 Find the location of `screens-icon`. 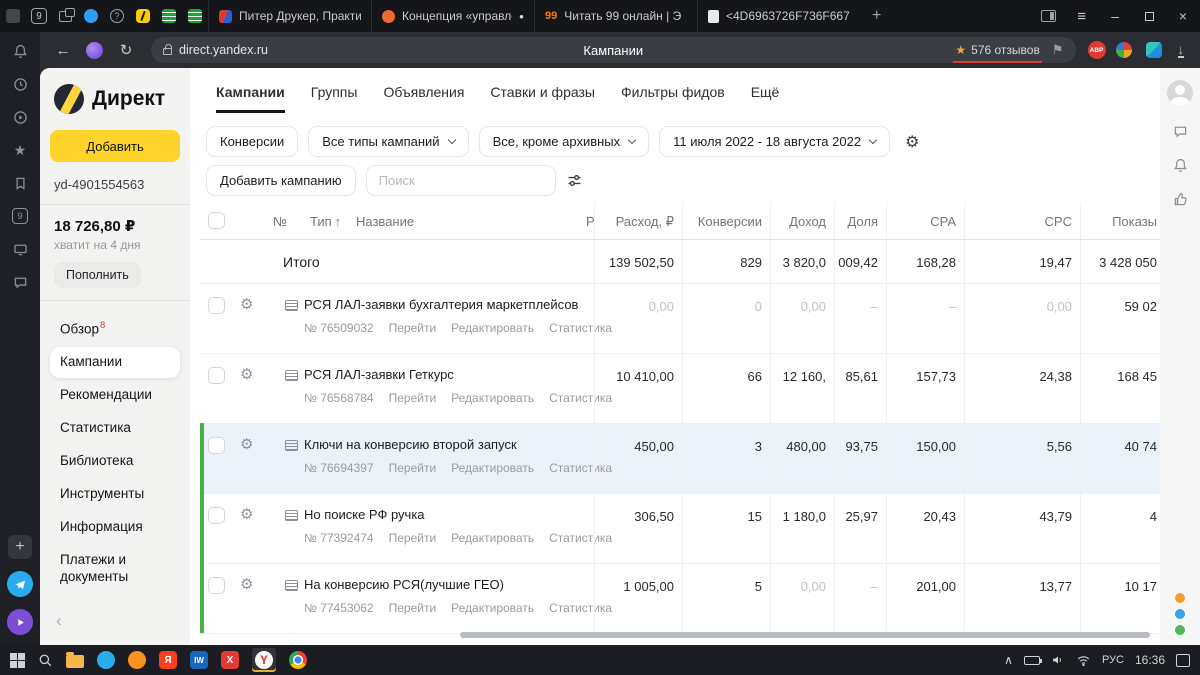

screens-icon is located at coordinates (20, 249).